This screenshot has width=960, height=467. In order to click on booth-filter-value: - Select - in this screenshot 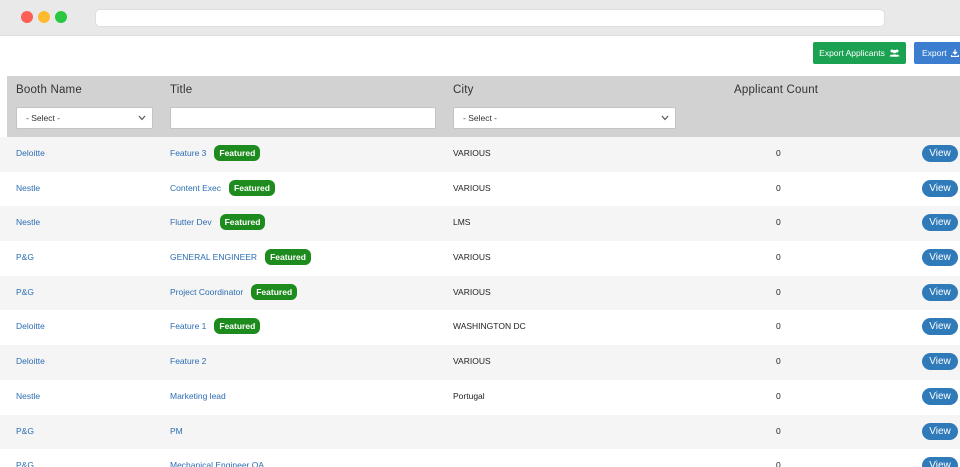, I will do `click(43, 118)`.